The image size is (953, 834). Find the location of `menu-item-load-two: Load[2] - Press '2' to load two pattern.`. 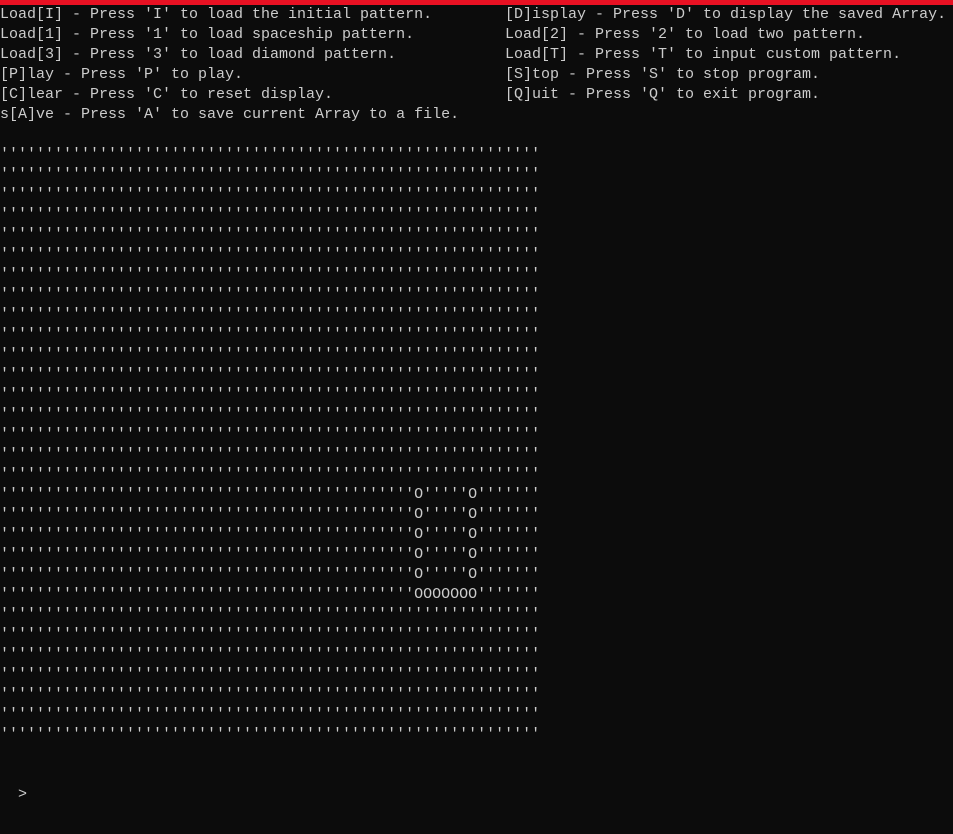

menu-item-load-two: Load[2] - Press '2' to load two pattern. is located at coordinates (685, 34).